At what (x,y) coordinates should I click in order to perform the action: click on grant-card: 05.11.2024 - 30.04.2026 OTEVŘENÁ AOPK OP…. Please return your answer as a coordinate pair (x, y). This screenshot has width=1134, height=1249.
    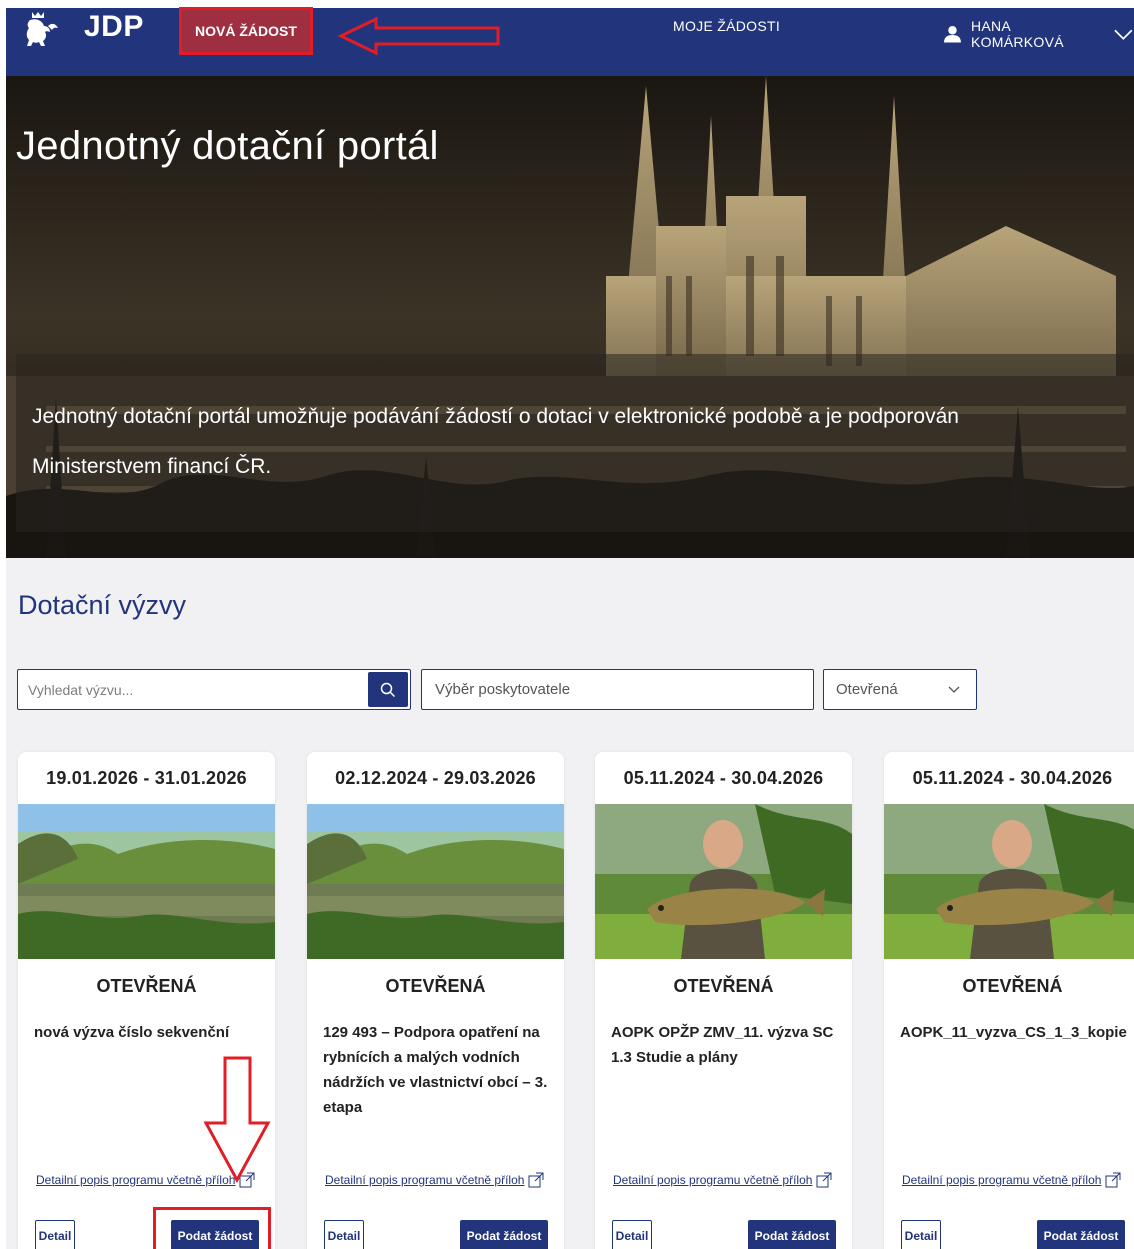
    Looking at the image, I should click on (723, 1000).